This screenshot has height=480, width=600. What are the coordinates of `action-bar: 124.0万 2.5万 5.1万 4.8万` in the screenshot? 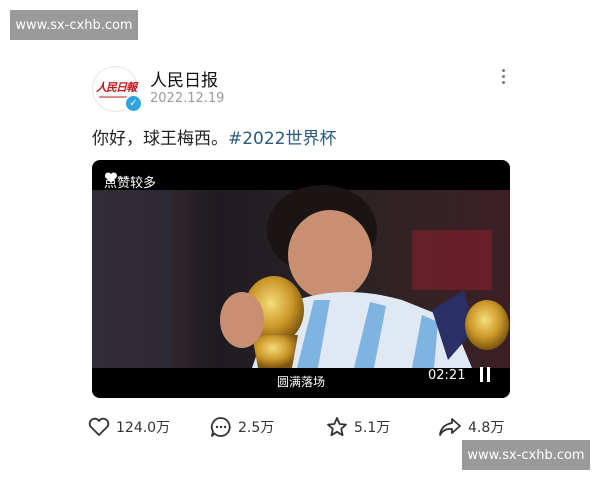 It's located at (300, 427).